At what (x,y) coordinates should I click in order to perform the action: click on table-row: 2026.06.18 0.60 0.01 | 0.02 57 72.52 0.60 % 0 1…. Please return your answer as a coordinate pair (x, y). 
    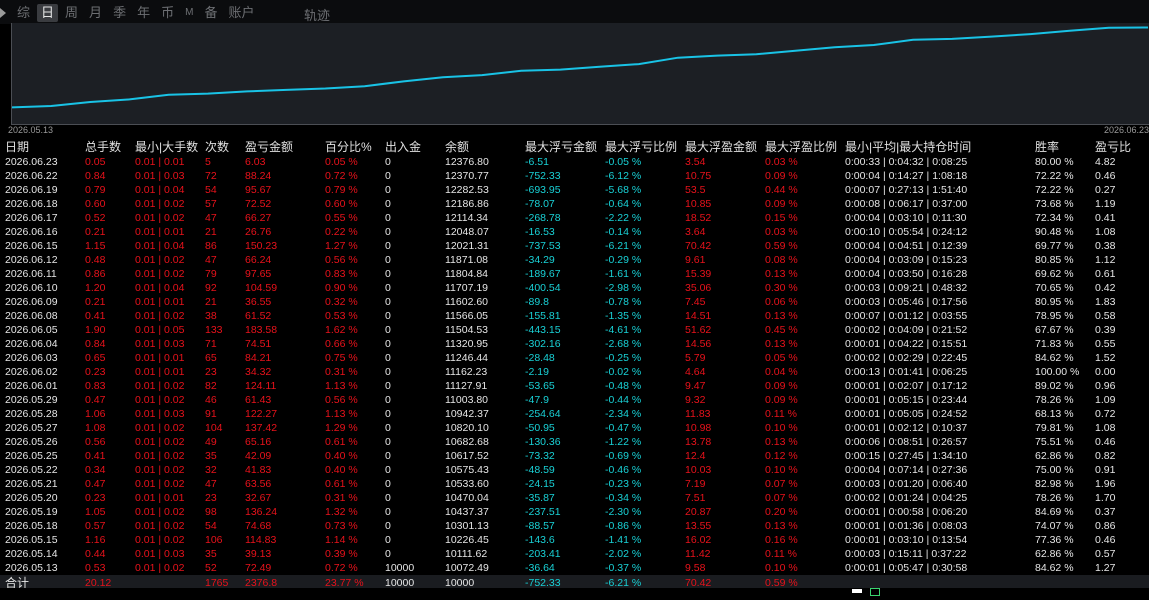
    Looking at the image, I should click on (574, 204).